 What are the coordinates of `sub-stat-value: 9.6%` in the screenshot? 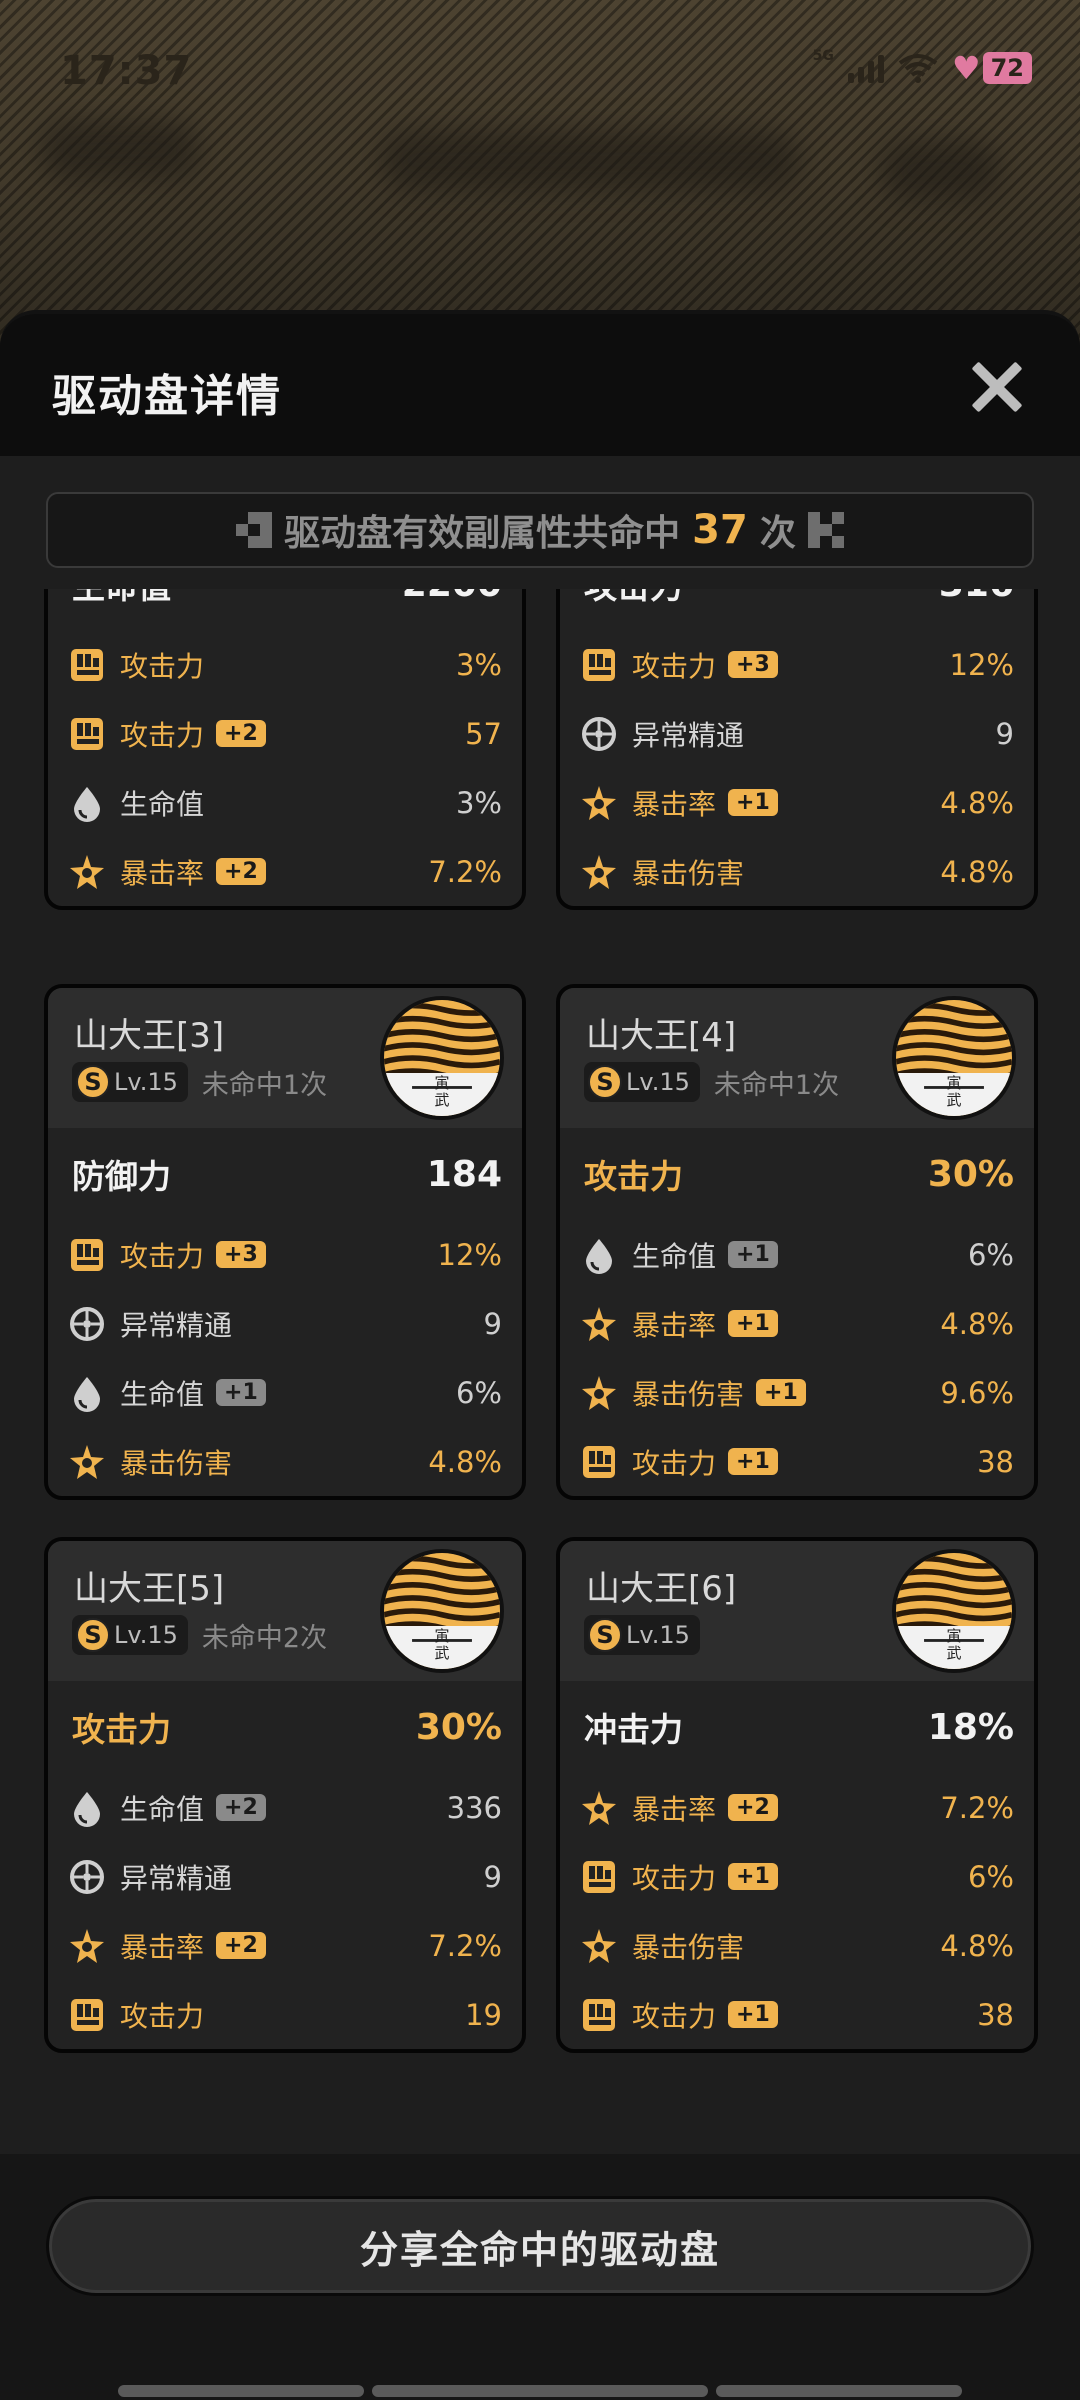 It's located at (977, 1392).